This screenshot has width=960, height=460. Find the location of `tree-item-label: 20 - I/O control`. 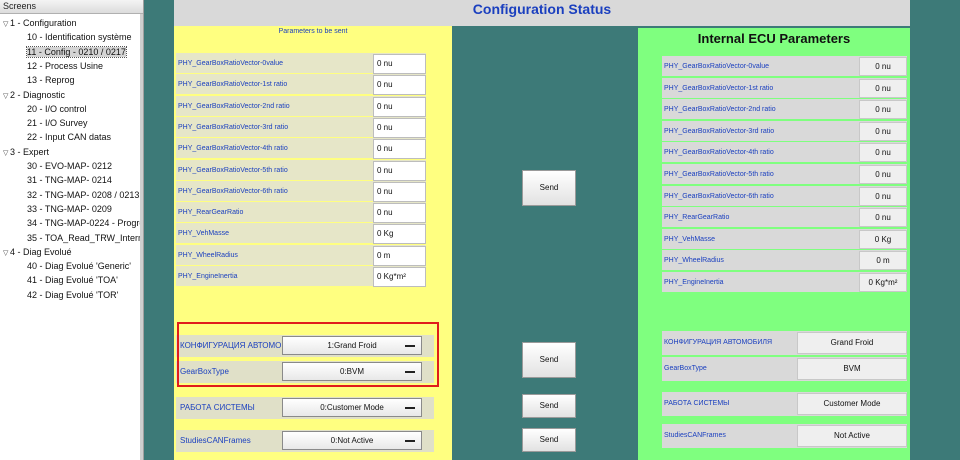

tree-item-label: 20 - I/O control is located at coordinates (57, 108).